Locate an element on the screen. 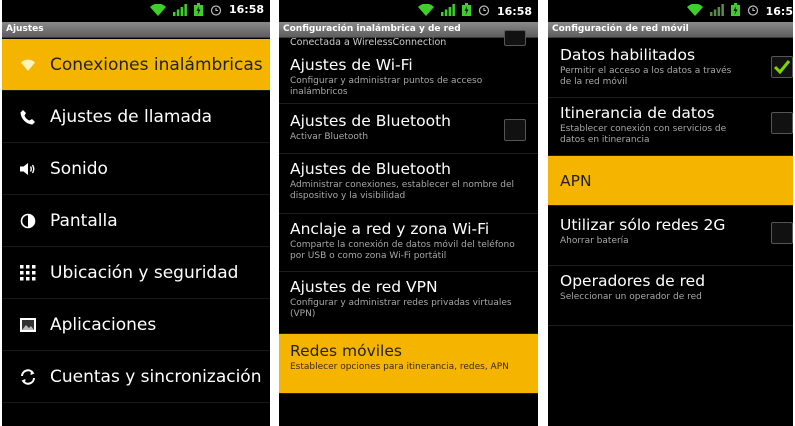 Image resolution: width=795 pixels, height=426 pixels. menu-item-label: Conexiones inalámbricas is located at coordinates (156, 64).